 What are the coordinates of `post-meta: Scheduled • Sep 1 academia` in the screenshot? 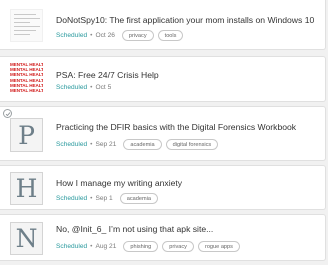 It's located at (109, 198).